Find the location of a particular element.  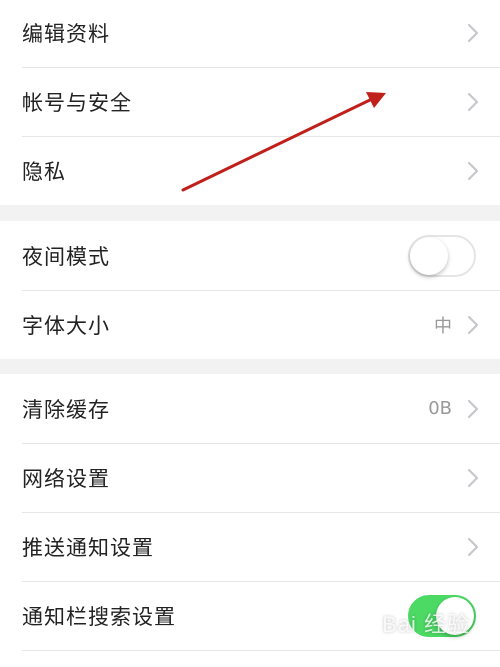

row-label: 字体大小 is located at coordinates (66, 325).